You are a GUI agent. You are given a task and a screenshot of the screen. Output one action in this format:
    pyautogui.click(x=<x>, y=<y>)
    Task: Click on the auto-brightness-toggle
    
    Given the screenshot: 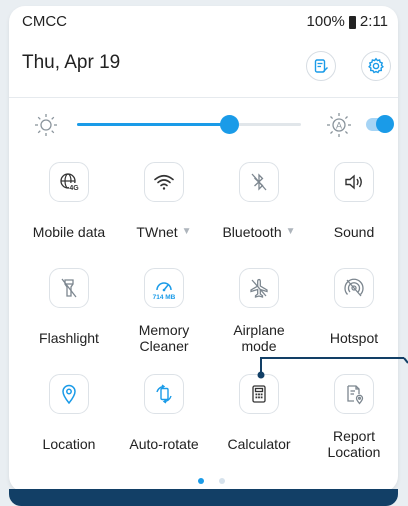 What is the action you would take?
    pyautogui.click(x=380, y=124)
    